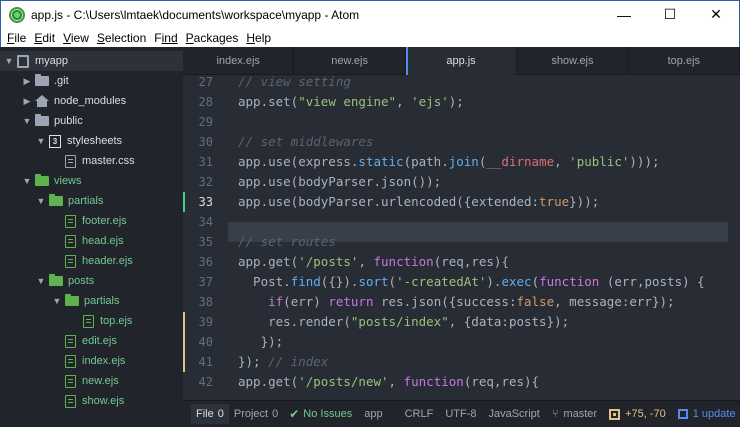 The image size is (740, 427). I want to click on tree-item-label: stylesheets, so click(95, 141).